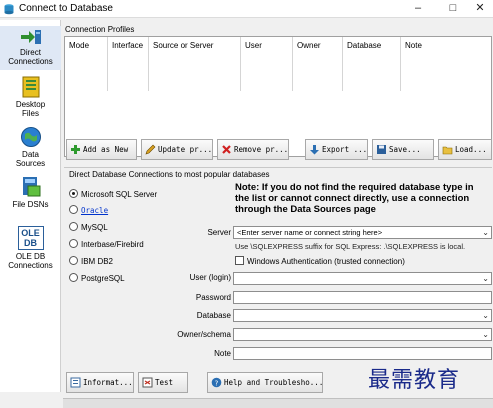  I want to click on close-button: ✕, so click(480, 9).